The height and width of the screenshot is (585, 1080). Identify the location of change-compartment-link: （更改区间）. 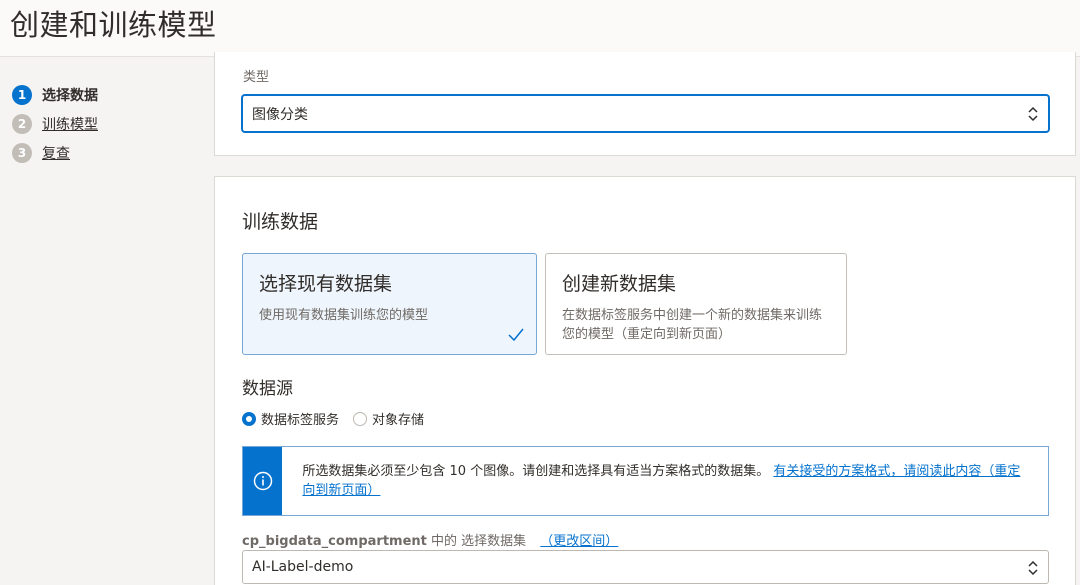
(579, 541).